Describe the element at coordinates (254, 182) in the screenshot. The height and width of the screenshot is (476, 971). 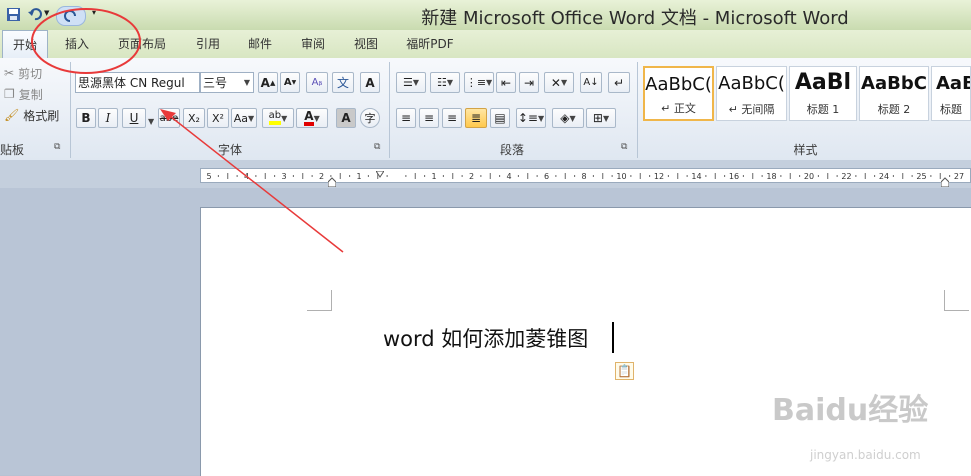
I see `annotation-arrow-line` at that location.